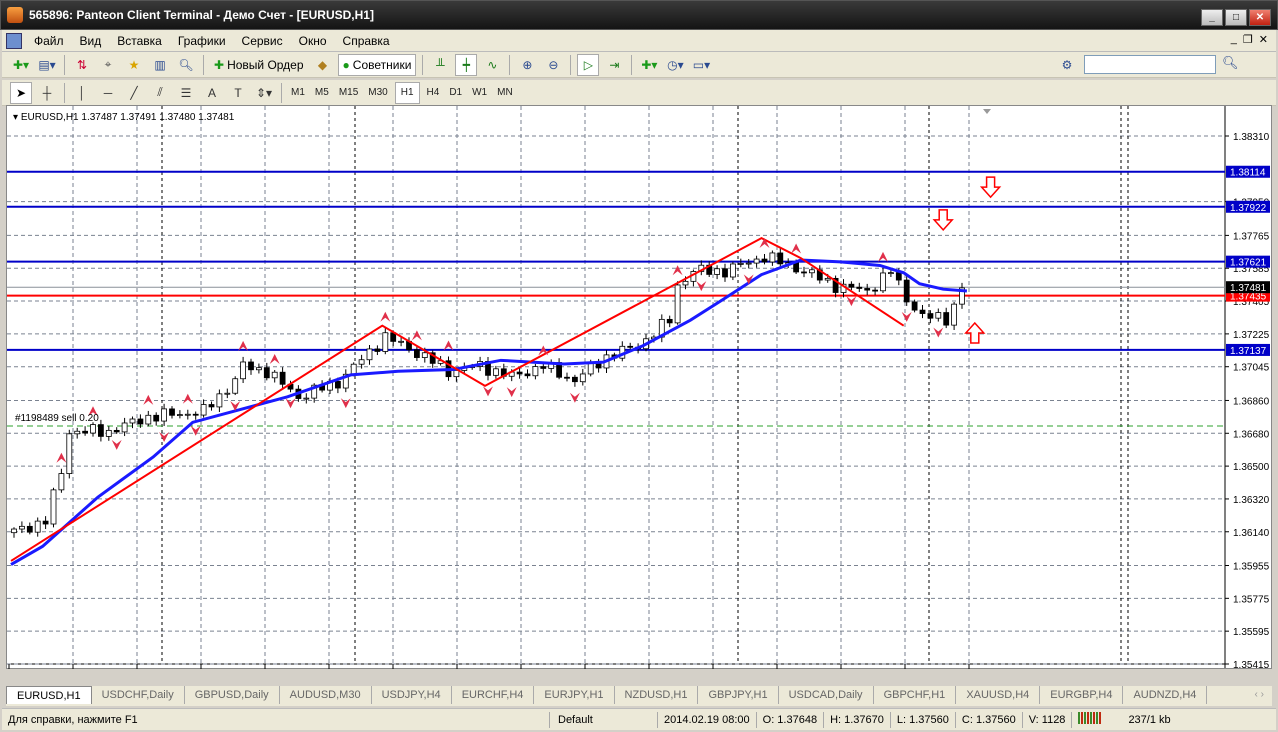 The height and width of the screenshot is (732, 1278). I want to click on timeframe-m5: M5, so click(322, 92).